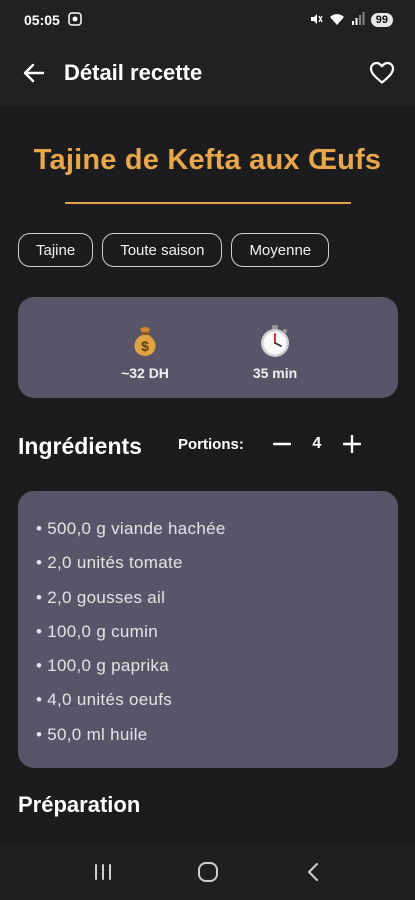 The image size is (415, 900). Describe the element at coordinates (358, 20) in the screenshot. I see `signal-icon` at that location.